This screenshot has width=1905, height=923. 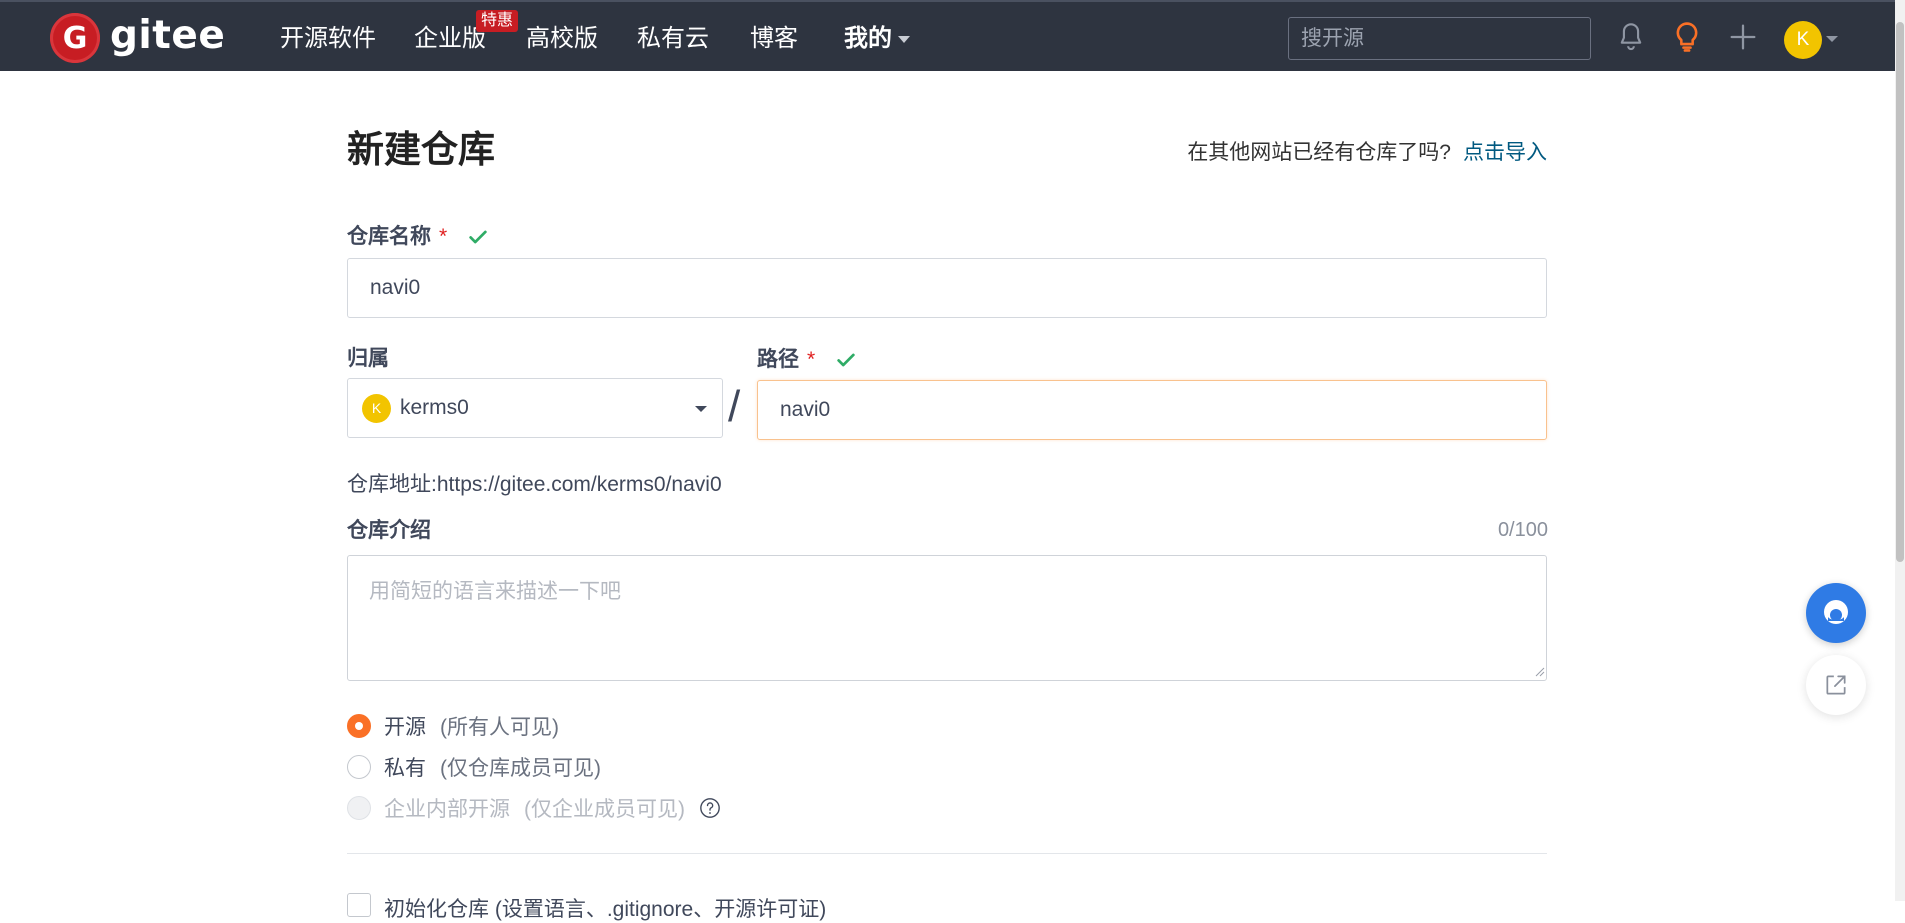 I want to click on path-label-text: 路径, so click(x=778, y=359).